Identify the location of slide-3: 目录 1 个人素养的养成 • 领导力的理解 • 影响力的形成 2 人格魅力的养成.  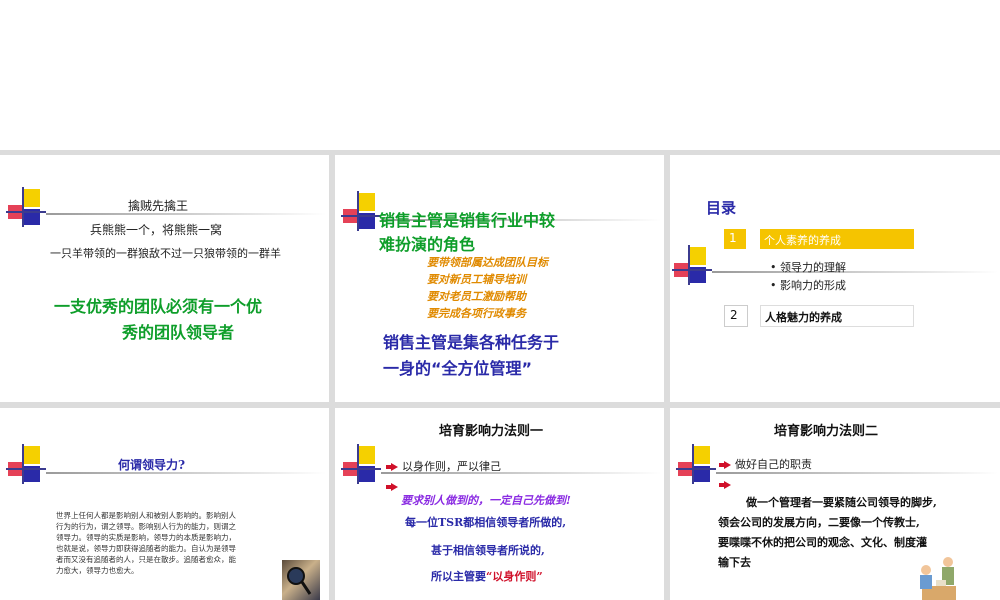
(835, 278).